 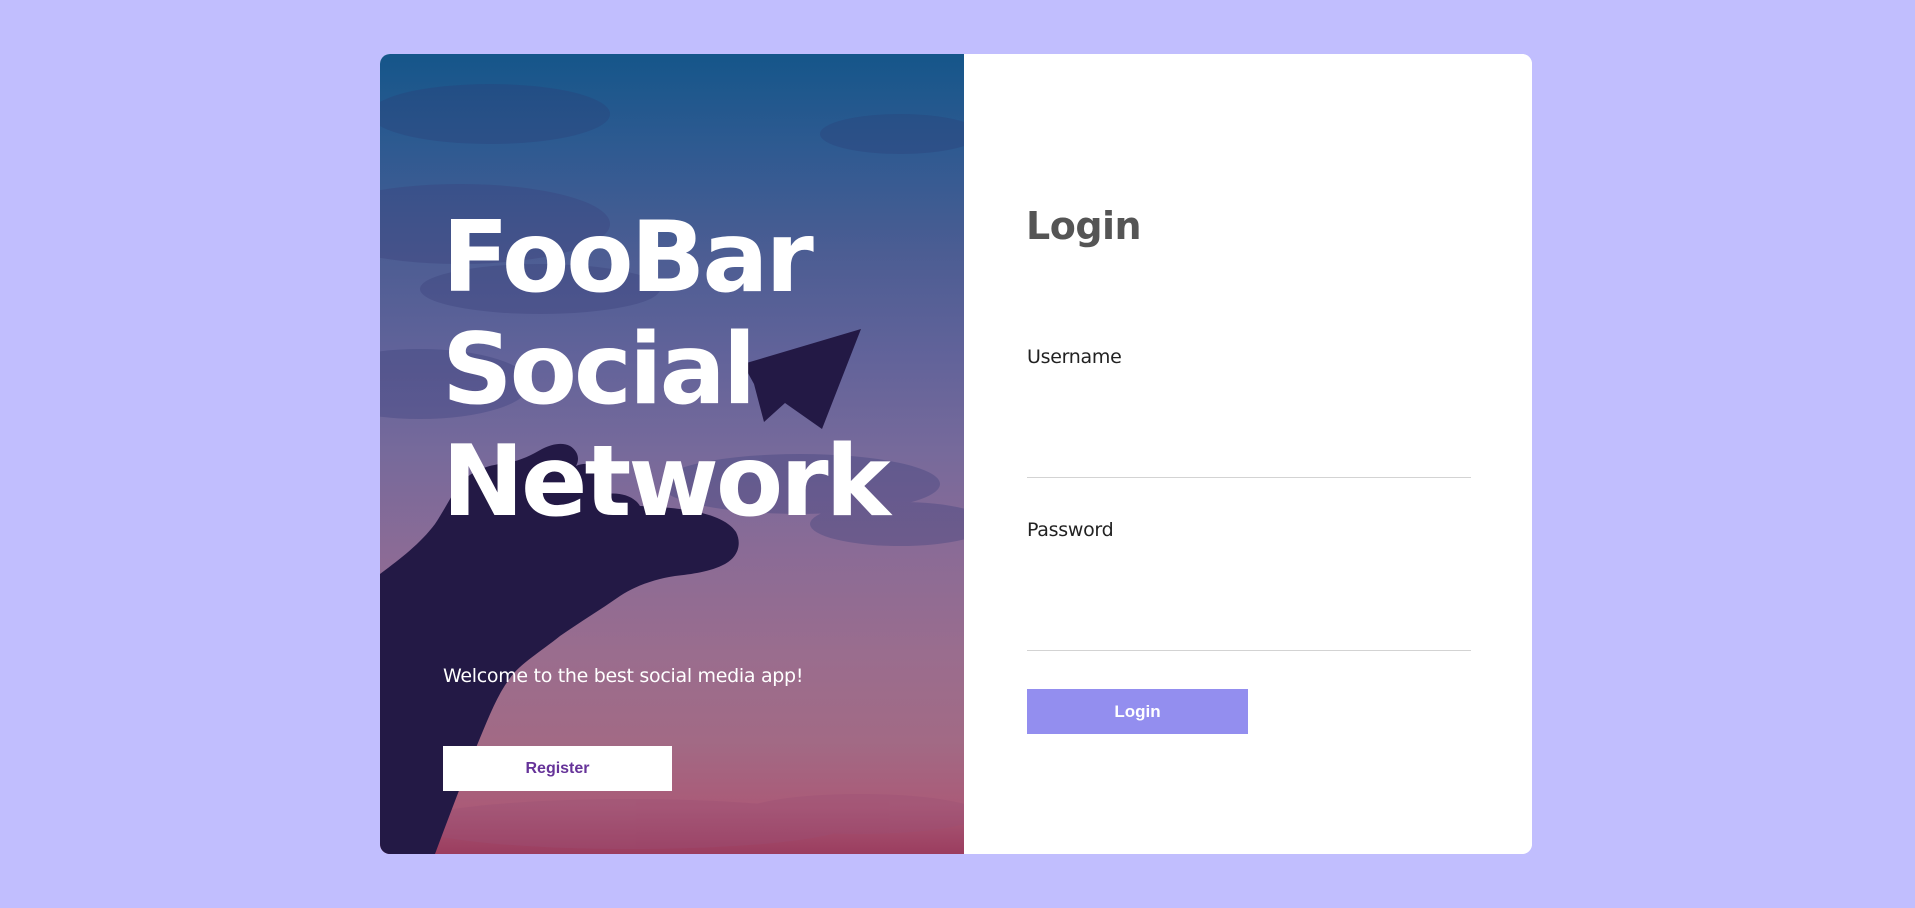 I want to click on register-button: Register, so click(x=557, y=768).